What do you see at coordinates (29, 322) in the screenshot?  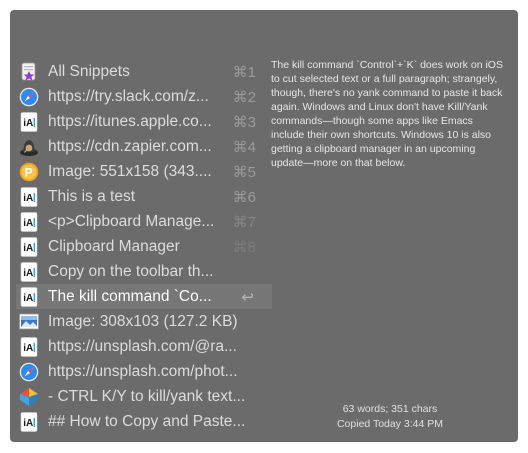 I see `image-icon` at bounding box center [29, 322].